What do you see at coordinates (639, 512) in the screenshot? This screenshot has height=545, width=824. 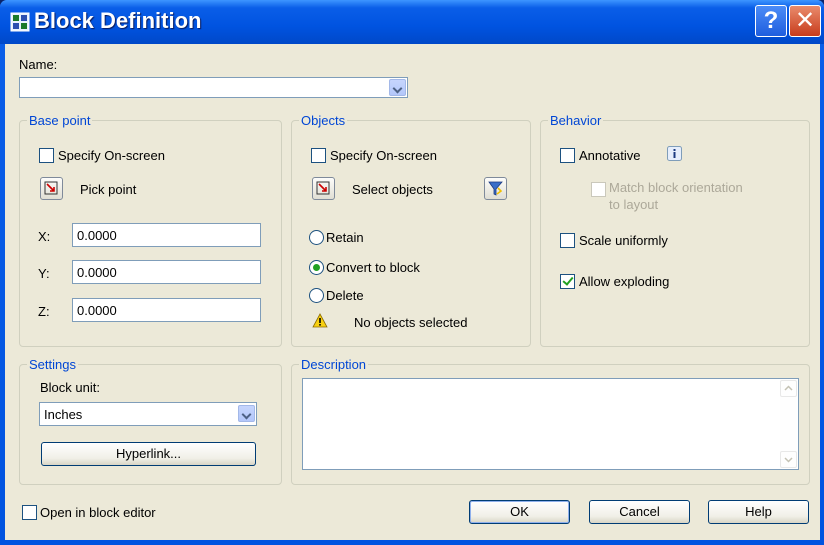 I see `cancel-button: Cancel` at bounding box center [639, 512].